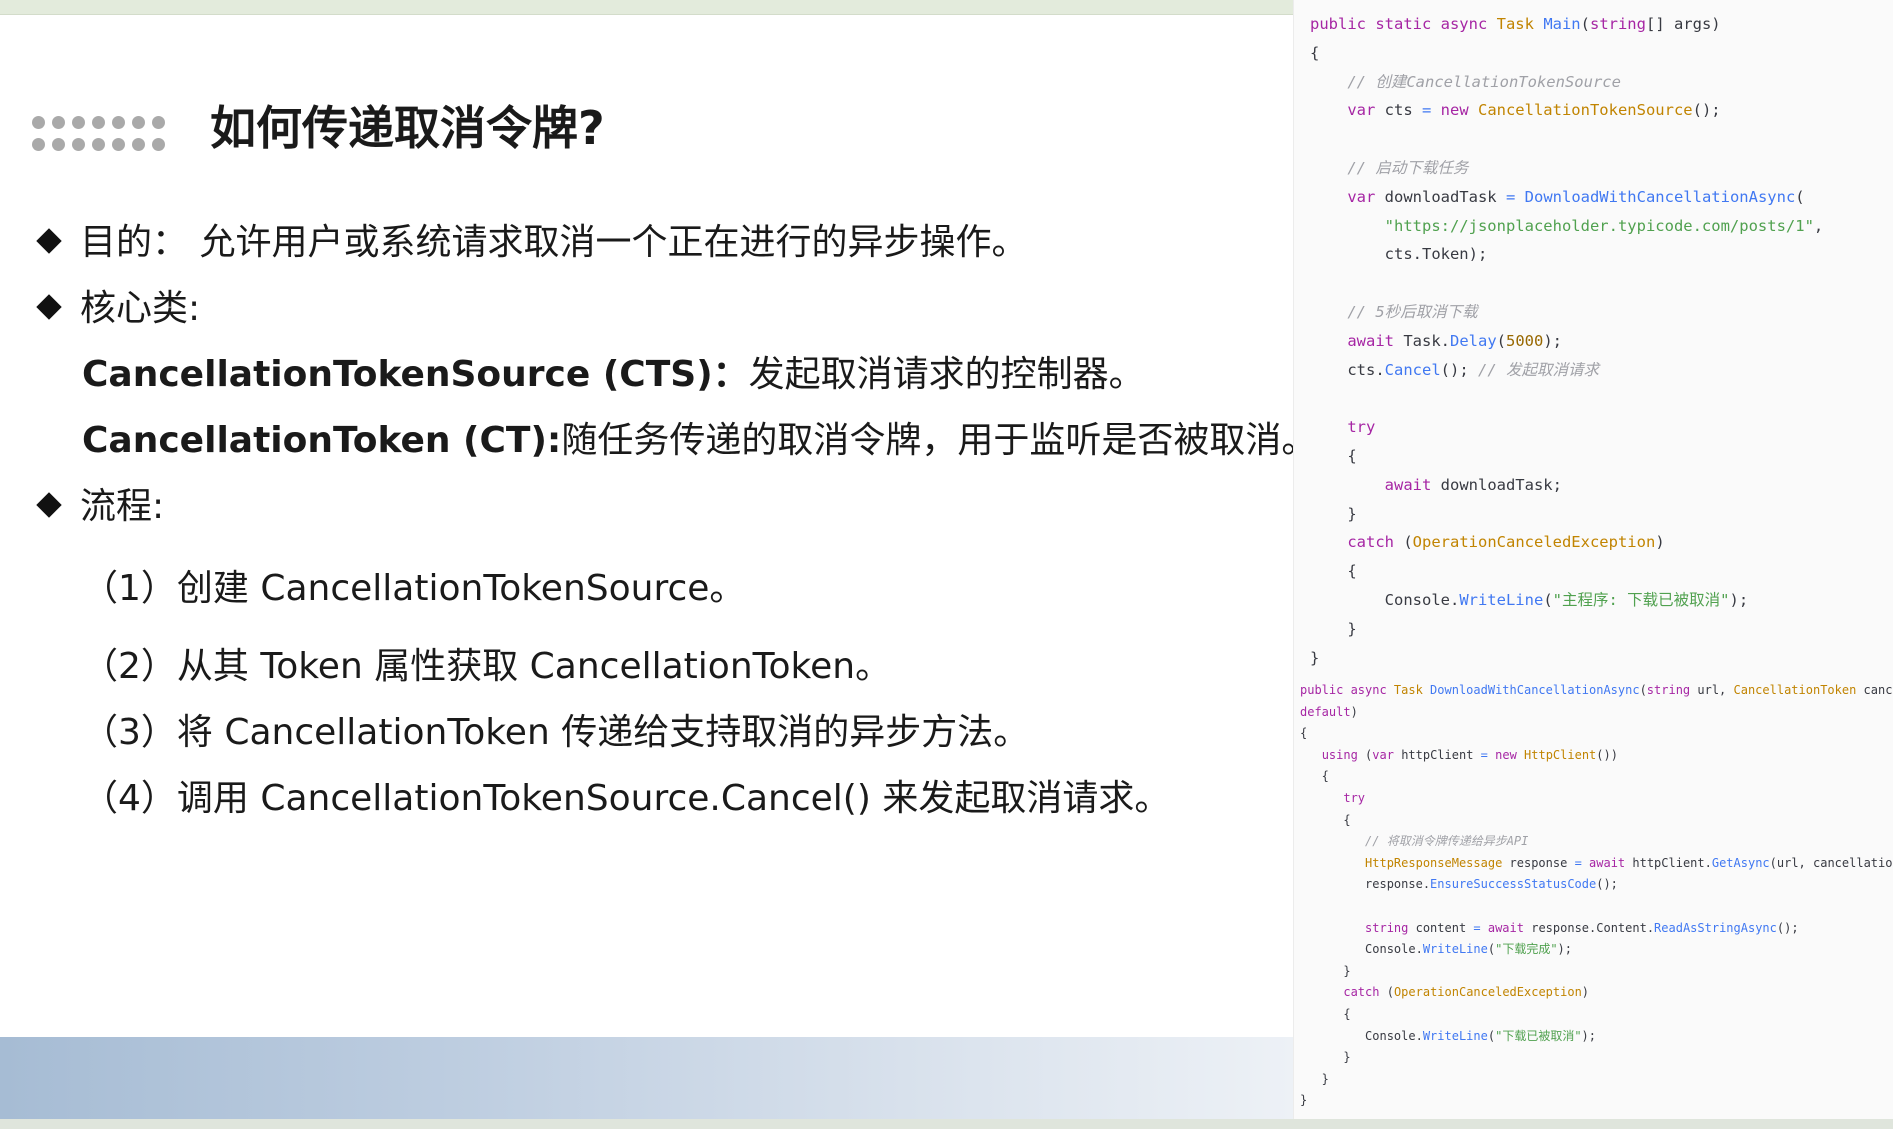 The image size is (1893, 1129). I want to click on code-token: "下载完成", so click(1526, 949).